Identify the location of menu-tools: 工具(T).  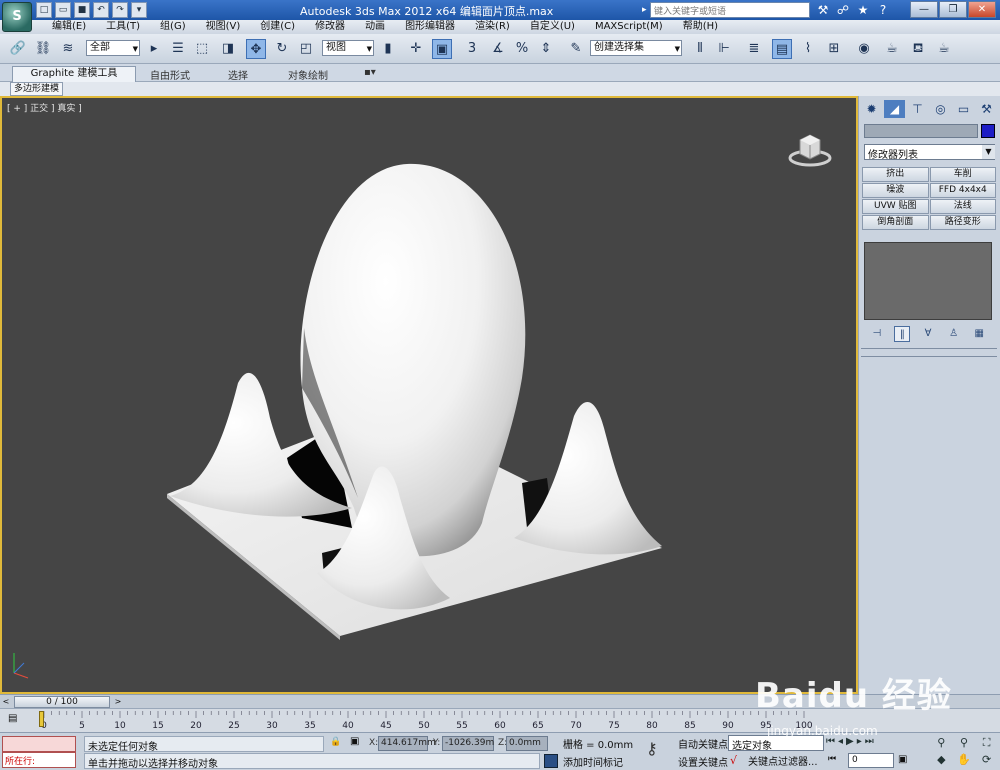
(123, 27).